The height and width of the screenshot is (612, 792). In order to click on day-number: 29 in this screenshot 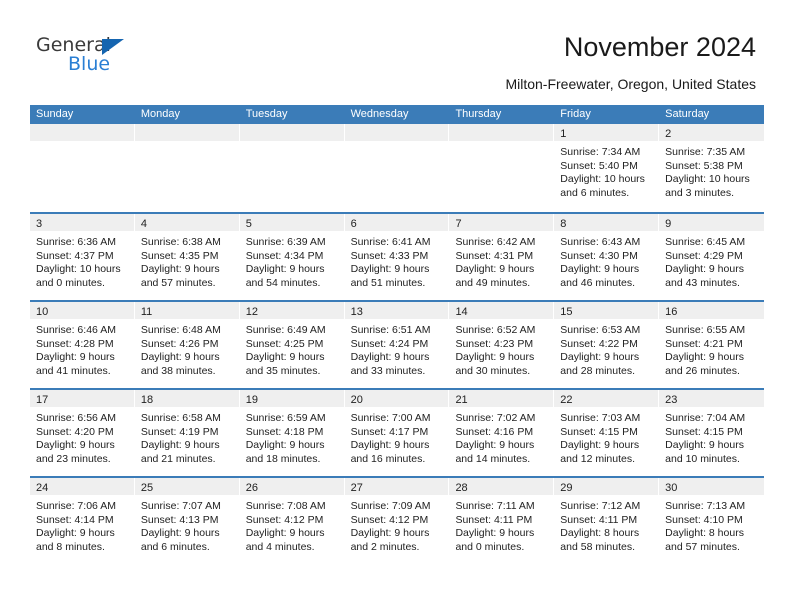, I will do `click(566, 488)`.